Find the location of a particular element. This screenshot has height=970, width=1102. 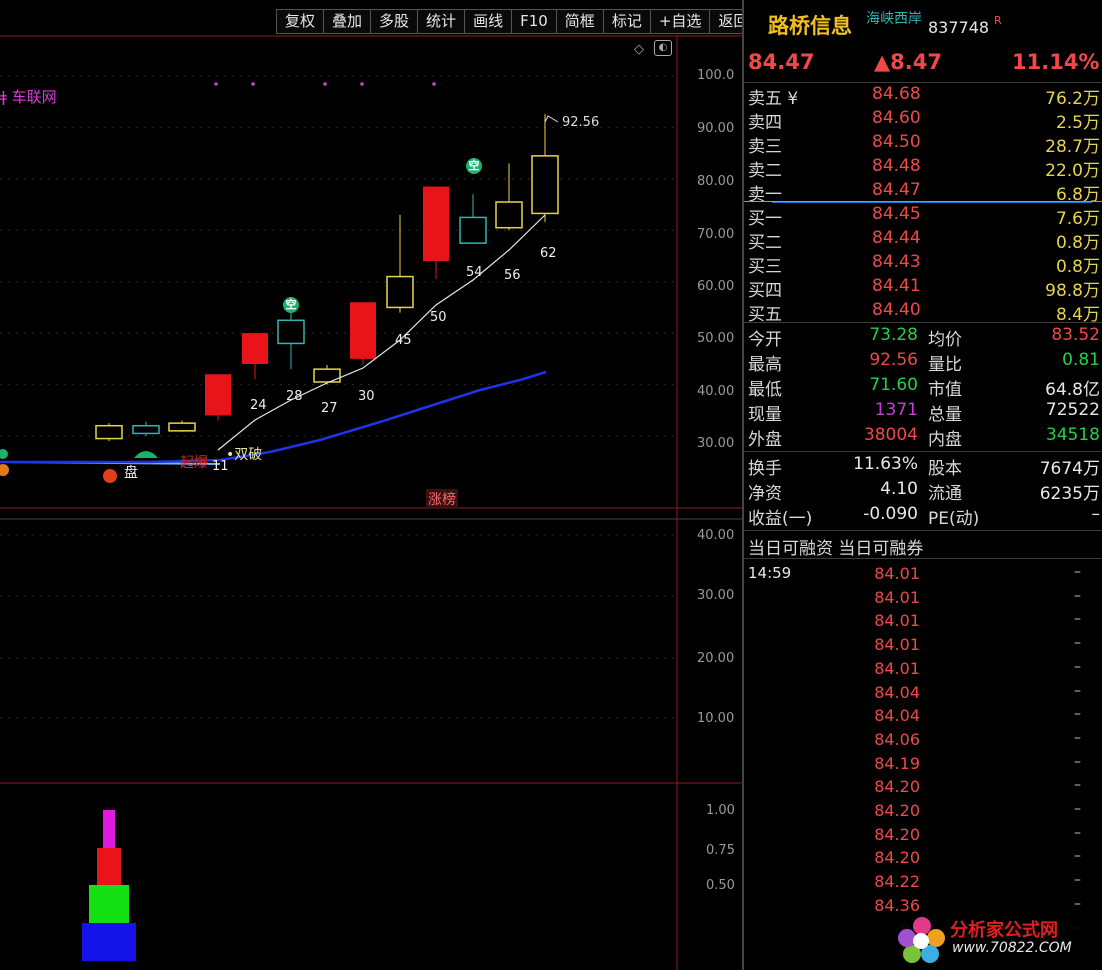

toolbar-button: 画线 is located at coordinates (489, 21).